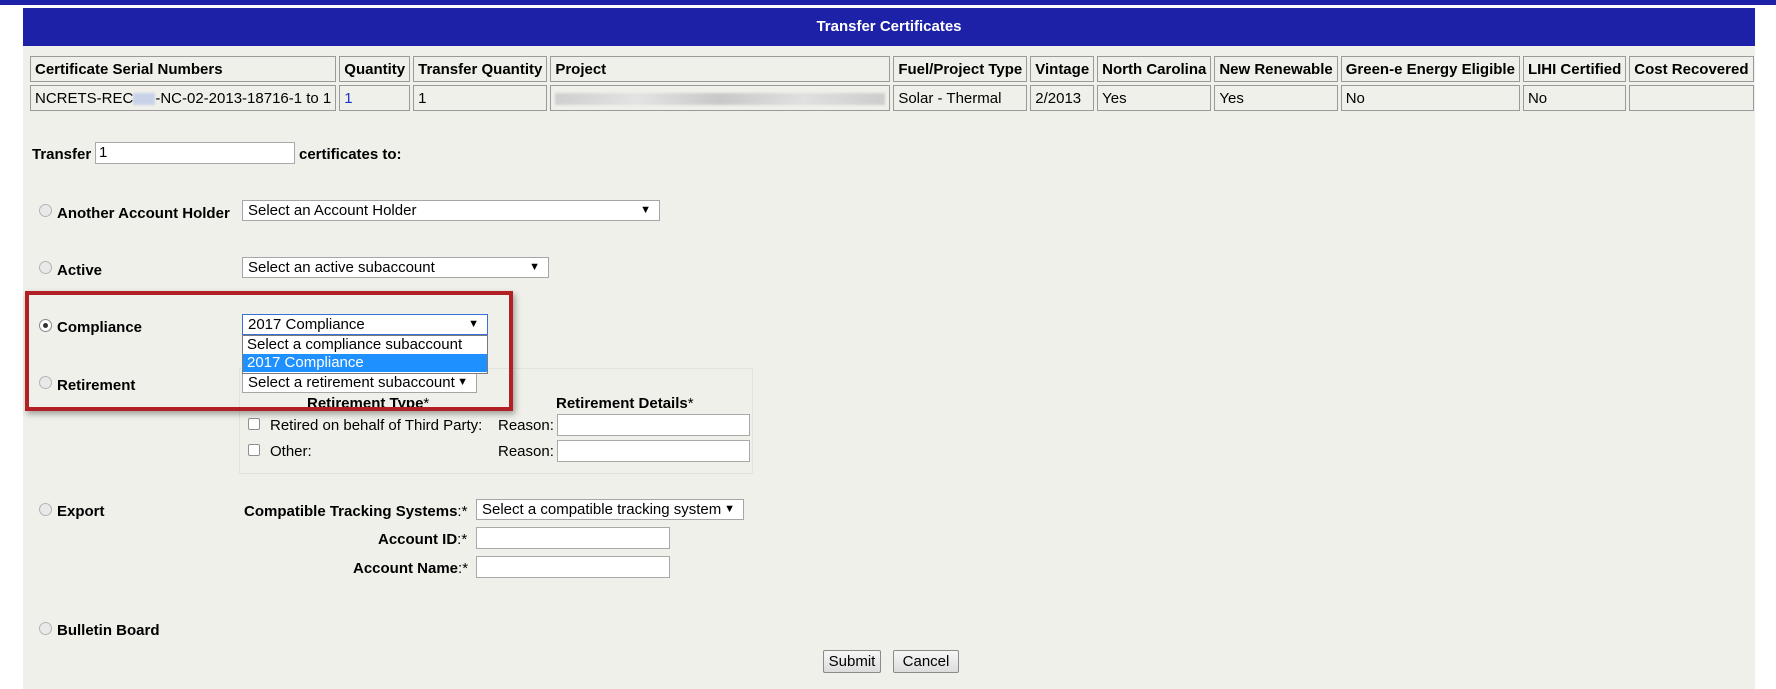  Describe the element at coordinates (183, 98) in the screenshot. I see `cell-serial: NCRETS-REC -NC-02-2013-18716-1 to 1` at that location.